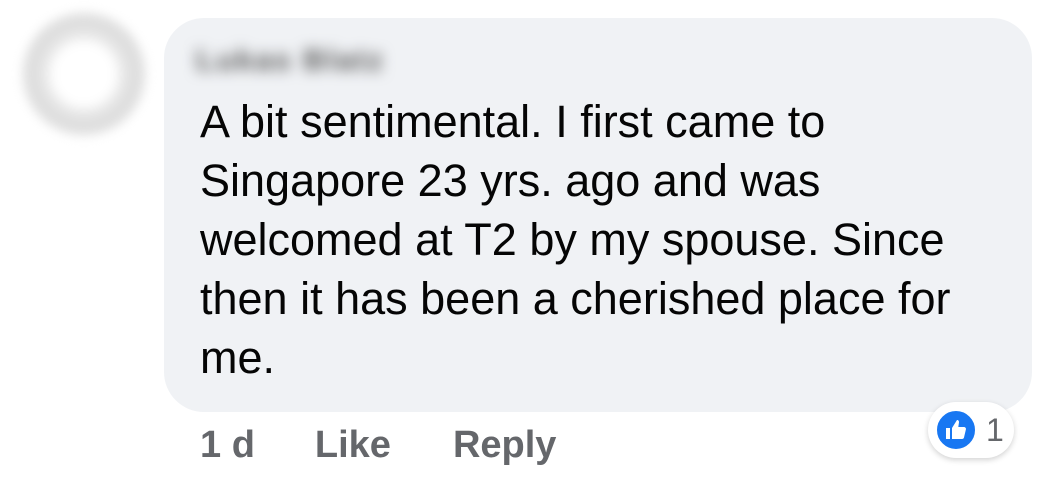  What do you see at coordinates (504, 445) in the screenshot?
I see `reply-button: Reply` at bounding box center [504, 445].